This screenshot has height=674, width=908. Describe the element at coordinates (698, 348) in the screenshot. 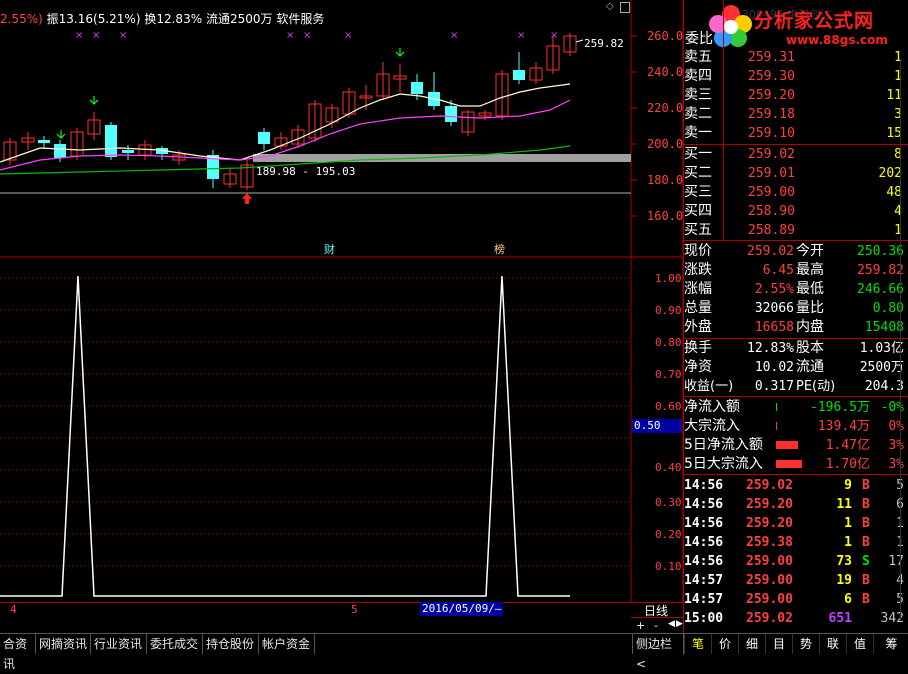

I see `fundamental-label: 换手` at that location.